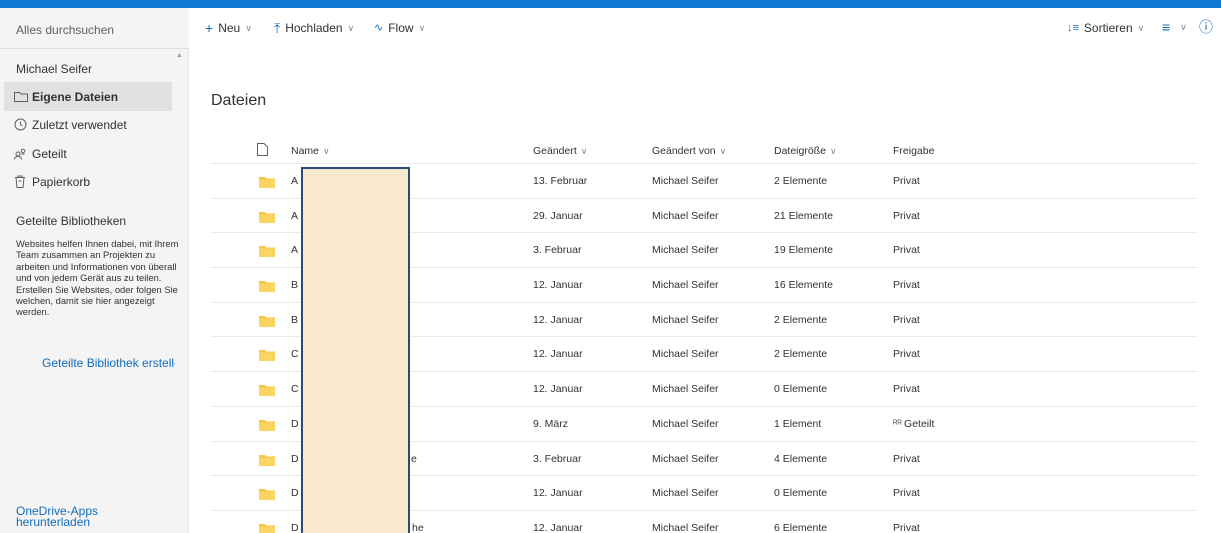 The image size is (1221, 533). What do you see at coordinates (277, 28) in the screenshot?
I see `upload-icon: ⤒` at bounding box center [277, 28].